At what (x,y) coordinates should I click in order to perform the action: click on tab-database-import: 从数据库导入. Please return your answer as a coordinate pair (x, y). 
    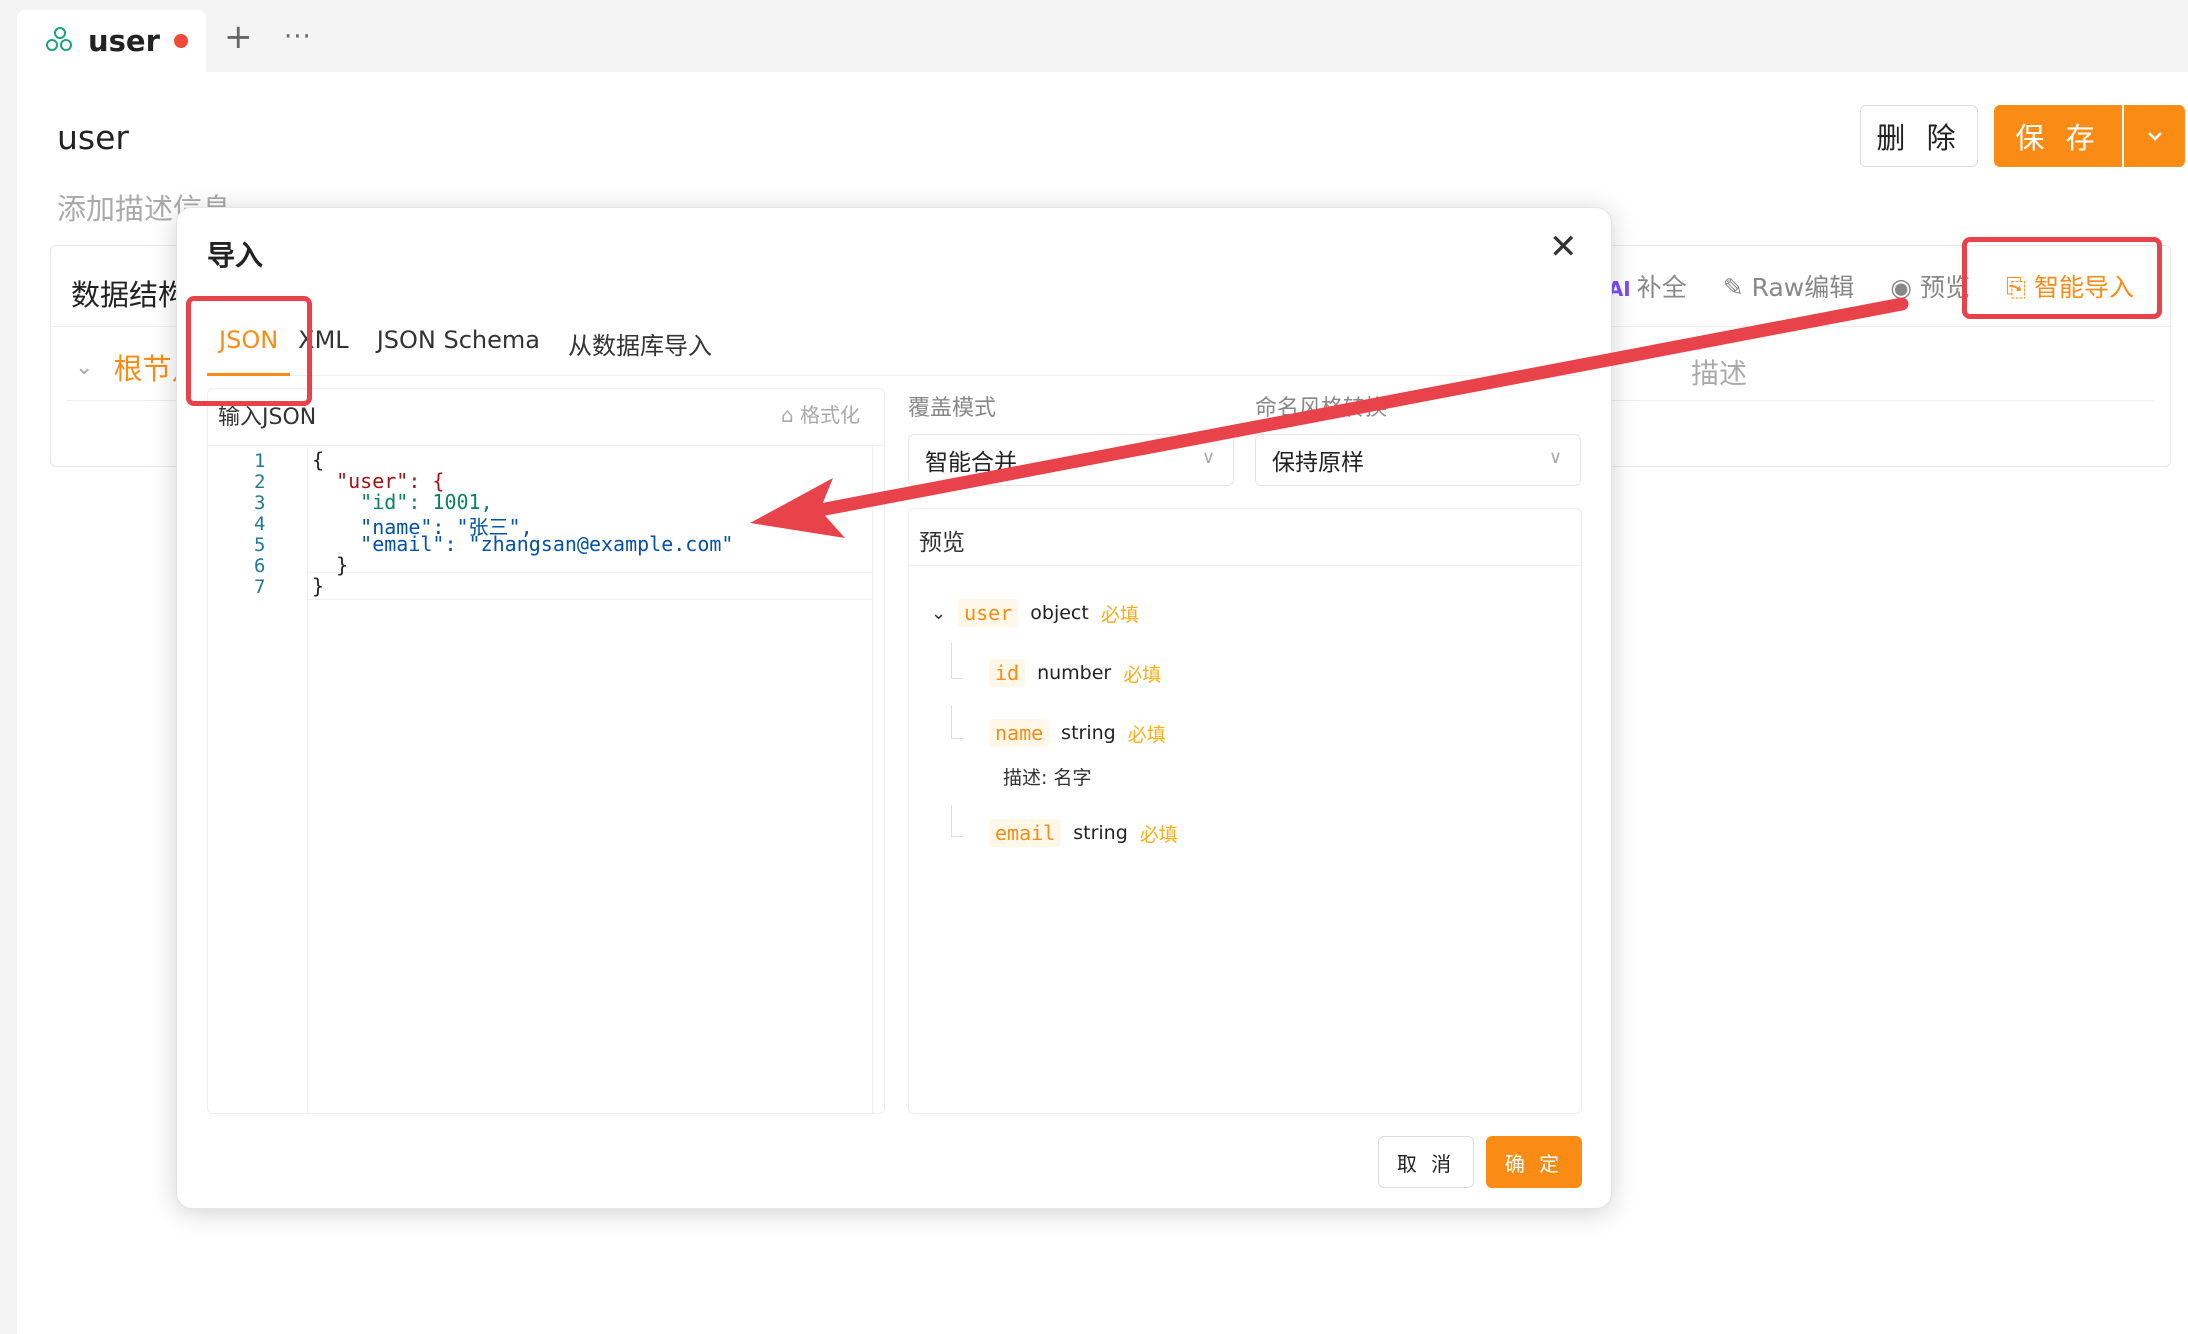
    Looking at the image, I should click on (646, 348).